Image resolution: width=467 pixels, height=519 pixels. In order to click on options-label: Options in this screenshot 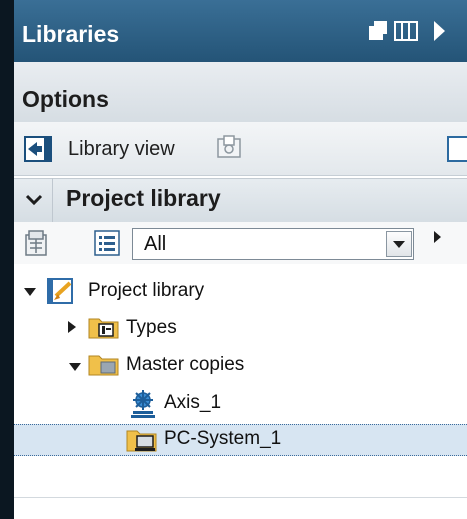, I will do `click(65, 99)`.